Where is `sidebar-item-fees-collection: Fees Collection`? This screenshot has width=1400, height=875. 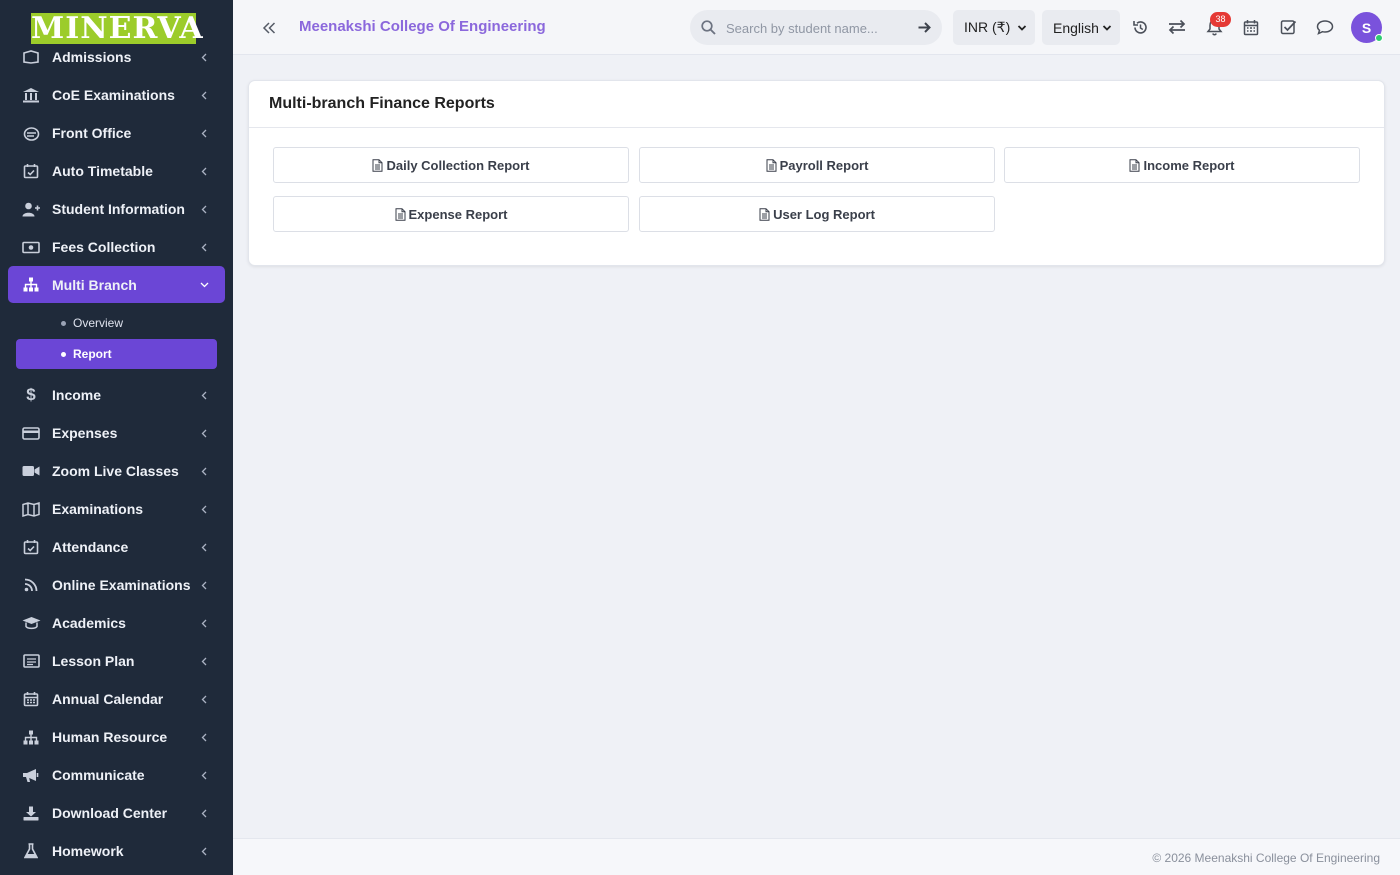 sidebar-item-fees-collection: Fees Collection is located at coordinates (116, 247).